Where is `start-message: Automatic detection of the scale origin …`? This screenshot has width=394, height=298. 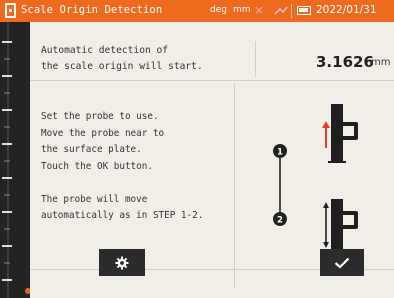
start-message: Automatic detection of the scale origin … is located at coordinates (122, 58).